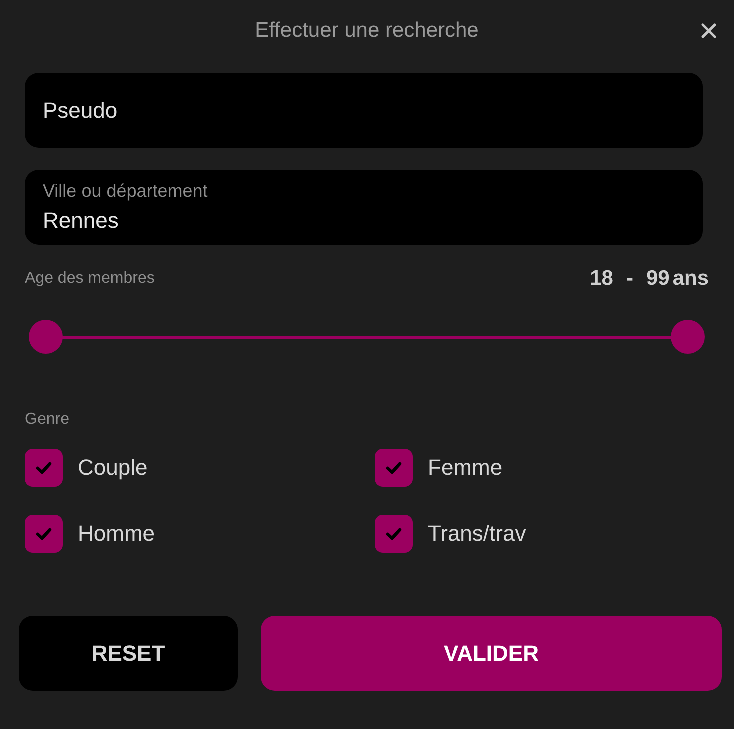 Image resolution: width=734 pixels, height=729 pixels. I want to click on close-icon, so click(709, 31).